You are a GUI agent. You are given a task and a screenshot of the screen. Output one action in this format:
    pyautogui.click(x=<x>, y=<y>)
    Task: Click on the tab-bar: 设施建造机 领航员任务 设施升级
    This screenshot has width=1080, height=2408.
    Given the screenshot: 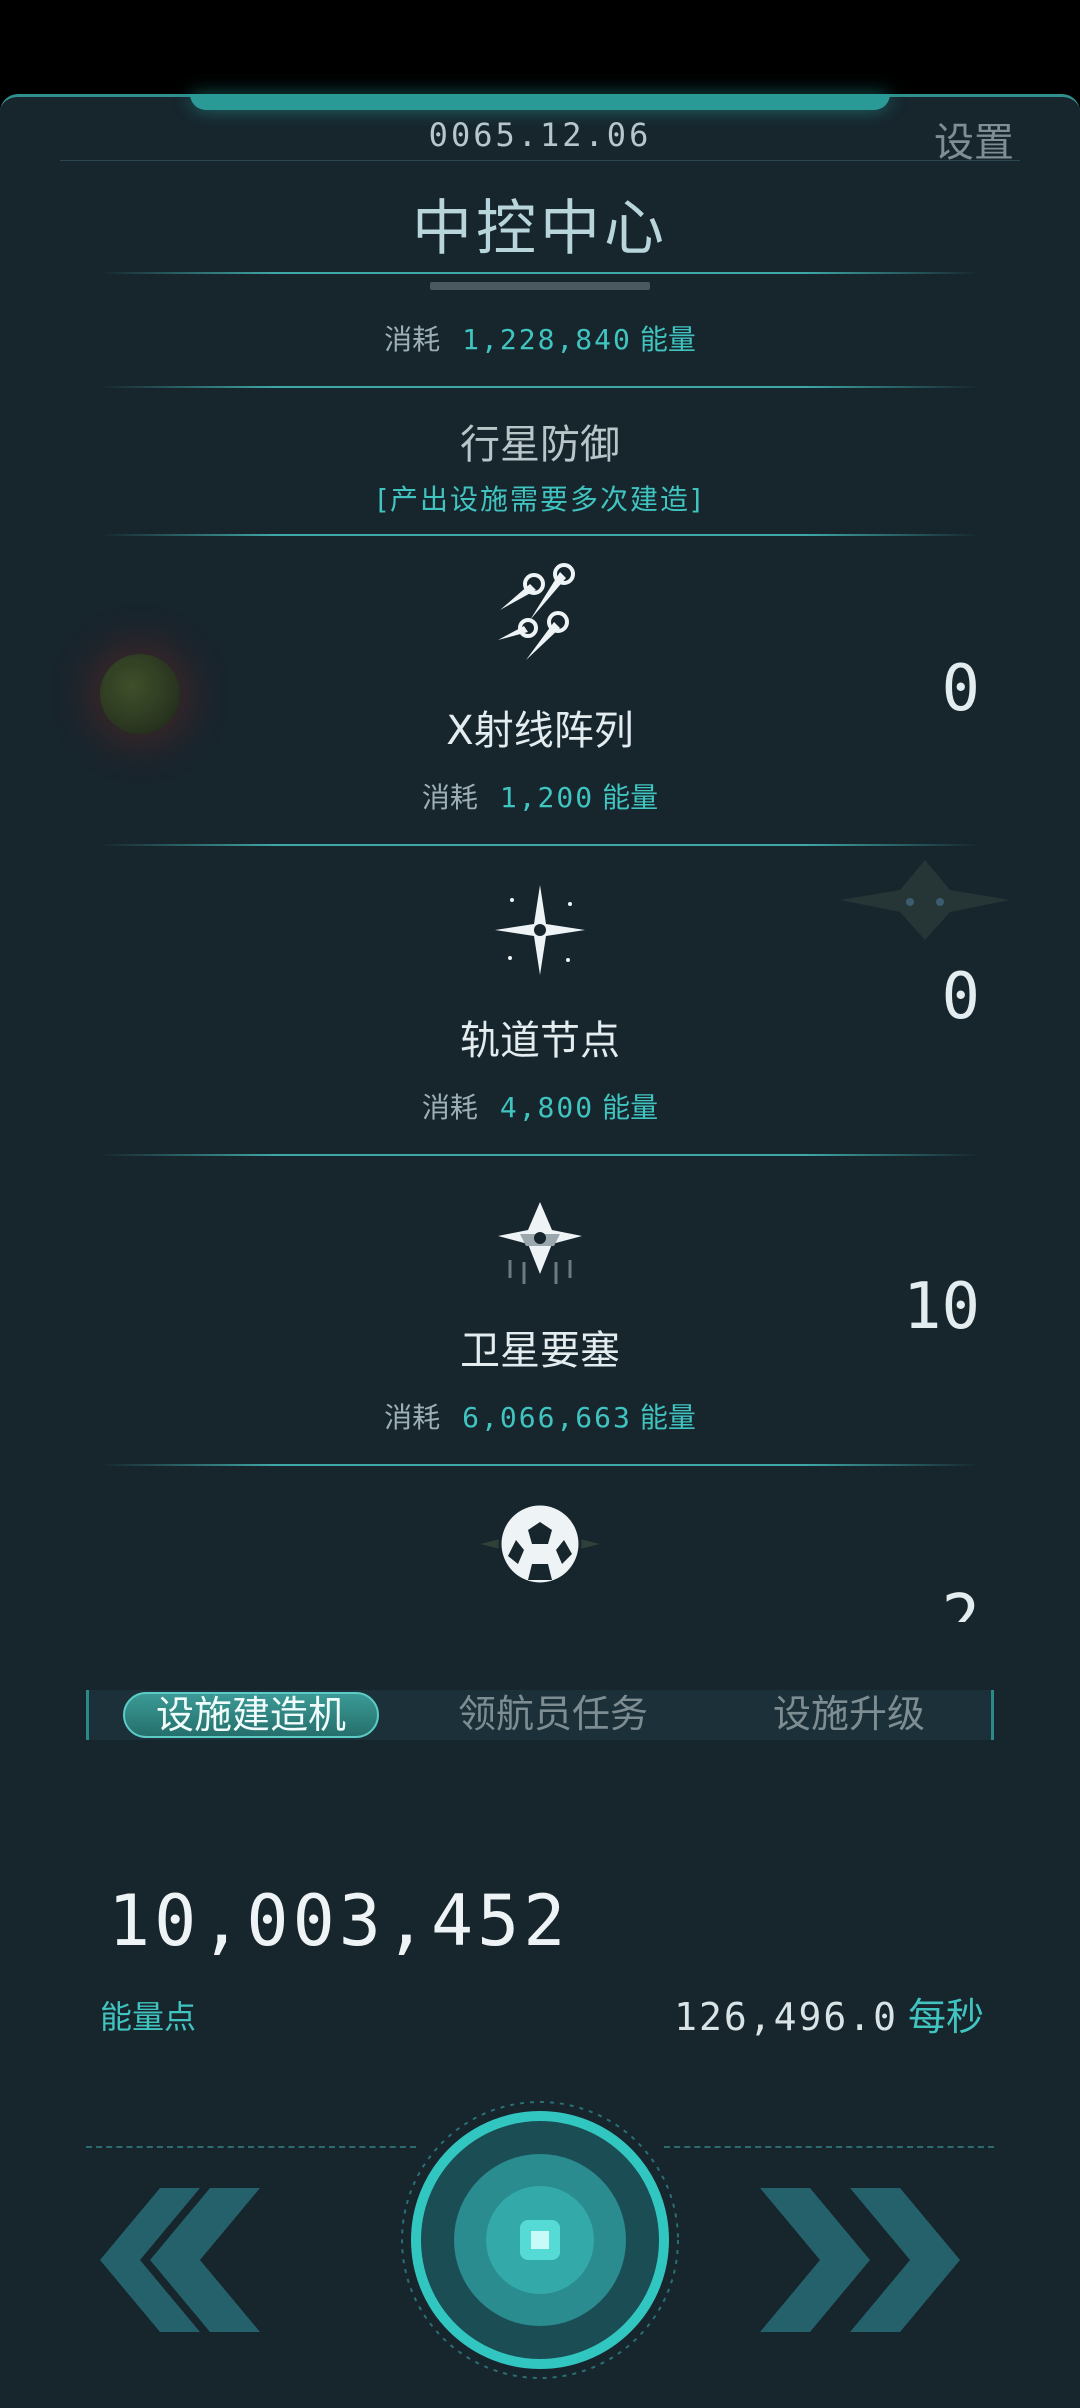 What is the action you would take?
    pyautogui.click(x=540, y=1715)
    